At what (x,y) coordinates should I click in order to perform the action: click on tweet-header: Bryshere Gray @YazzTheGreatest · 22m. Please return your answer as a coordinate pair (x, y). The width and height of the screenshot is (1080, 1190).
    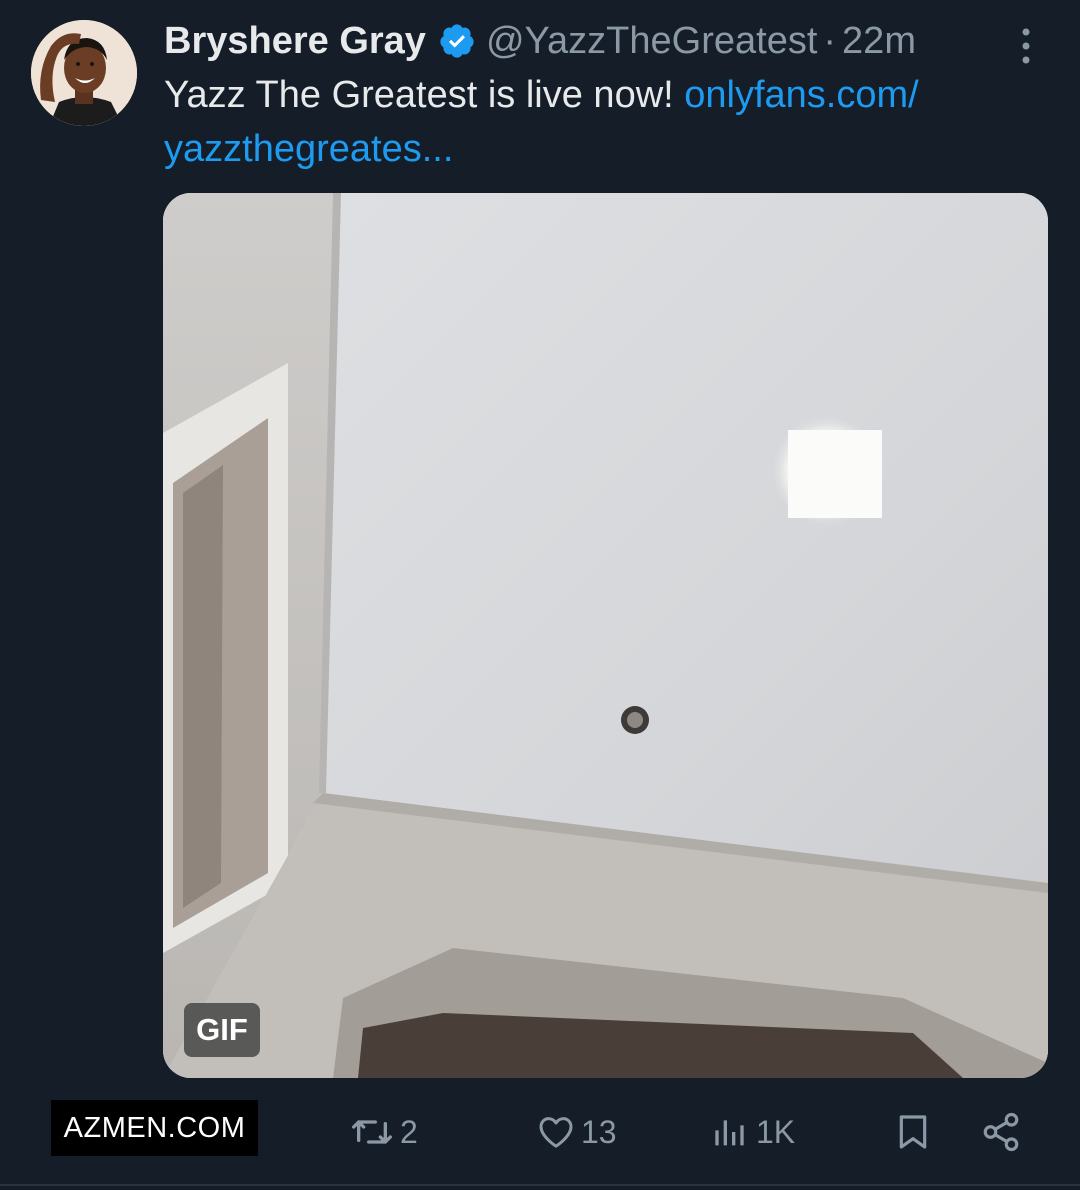
    Looking at the image, I should click on (540, 41).